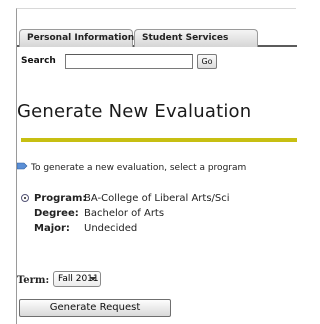  What do you see at coordinates (129, 61) in the screenshot?
I see `search-input` at bounding box center [129, 61].